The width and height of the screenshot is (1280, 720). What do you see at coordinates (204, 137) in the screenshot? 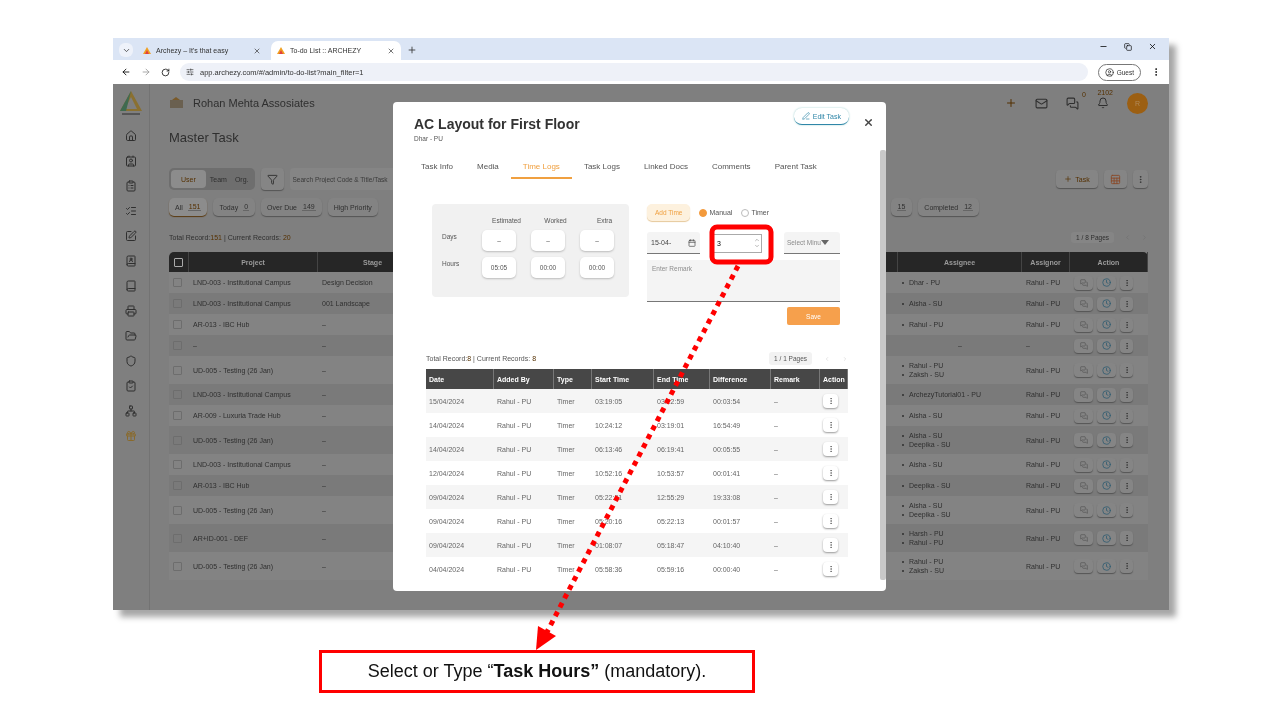
I see `page-title: Master Task` at bounding box center [204, 137].